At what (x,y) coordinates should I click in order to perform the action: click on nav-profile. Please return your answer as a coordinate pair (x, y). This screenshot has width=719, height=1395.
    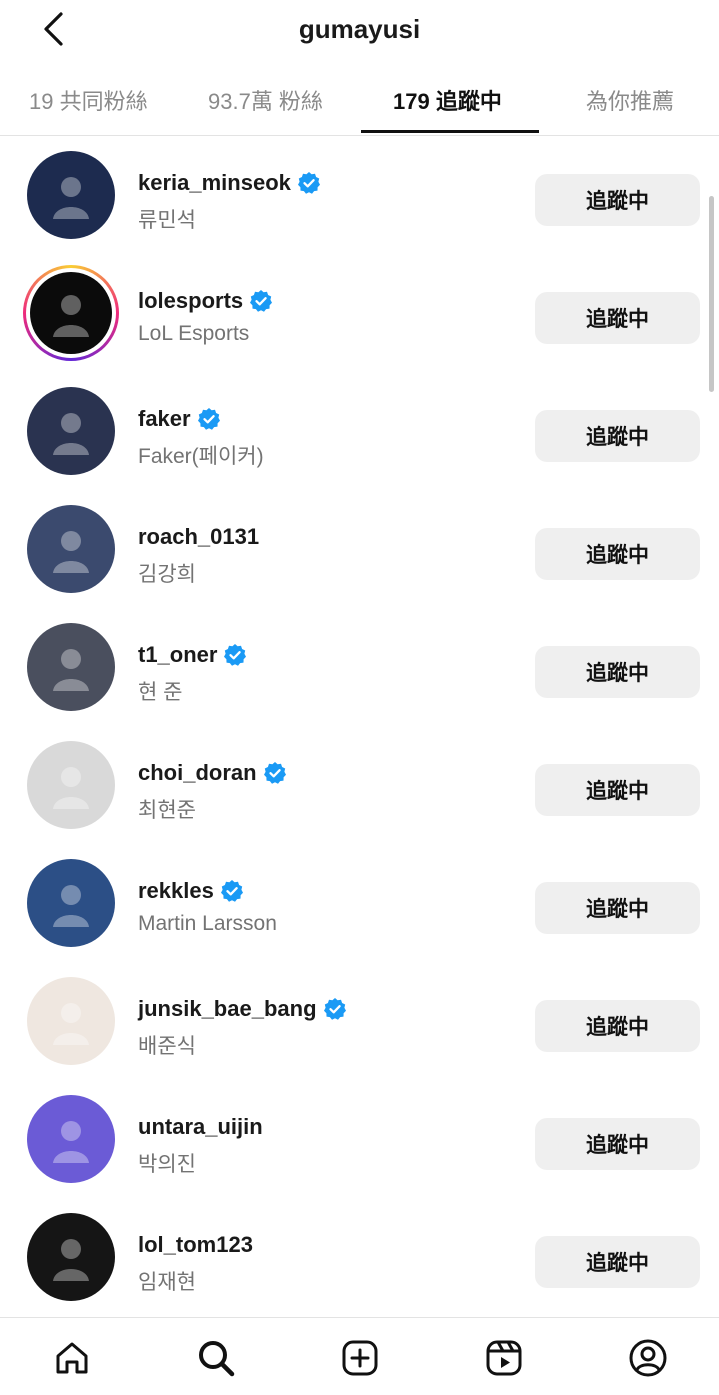
    Looking at the image, I should click on (648, 1358).